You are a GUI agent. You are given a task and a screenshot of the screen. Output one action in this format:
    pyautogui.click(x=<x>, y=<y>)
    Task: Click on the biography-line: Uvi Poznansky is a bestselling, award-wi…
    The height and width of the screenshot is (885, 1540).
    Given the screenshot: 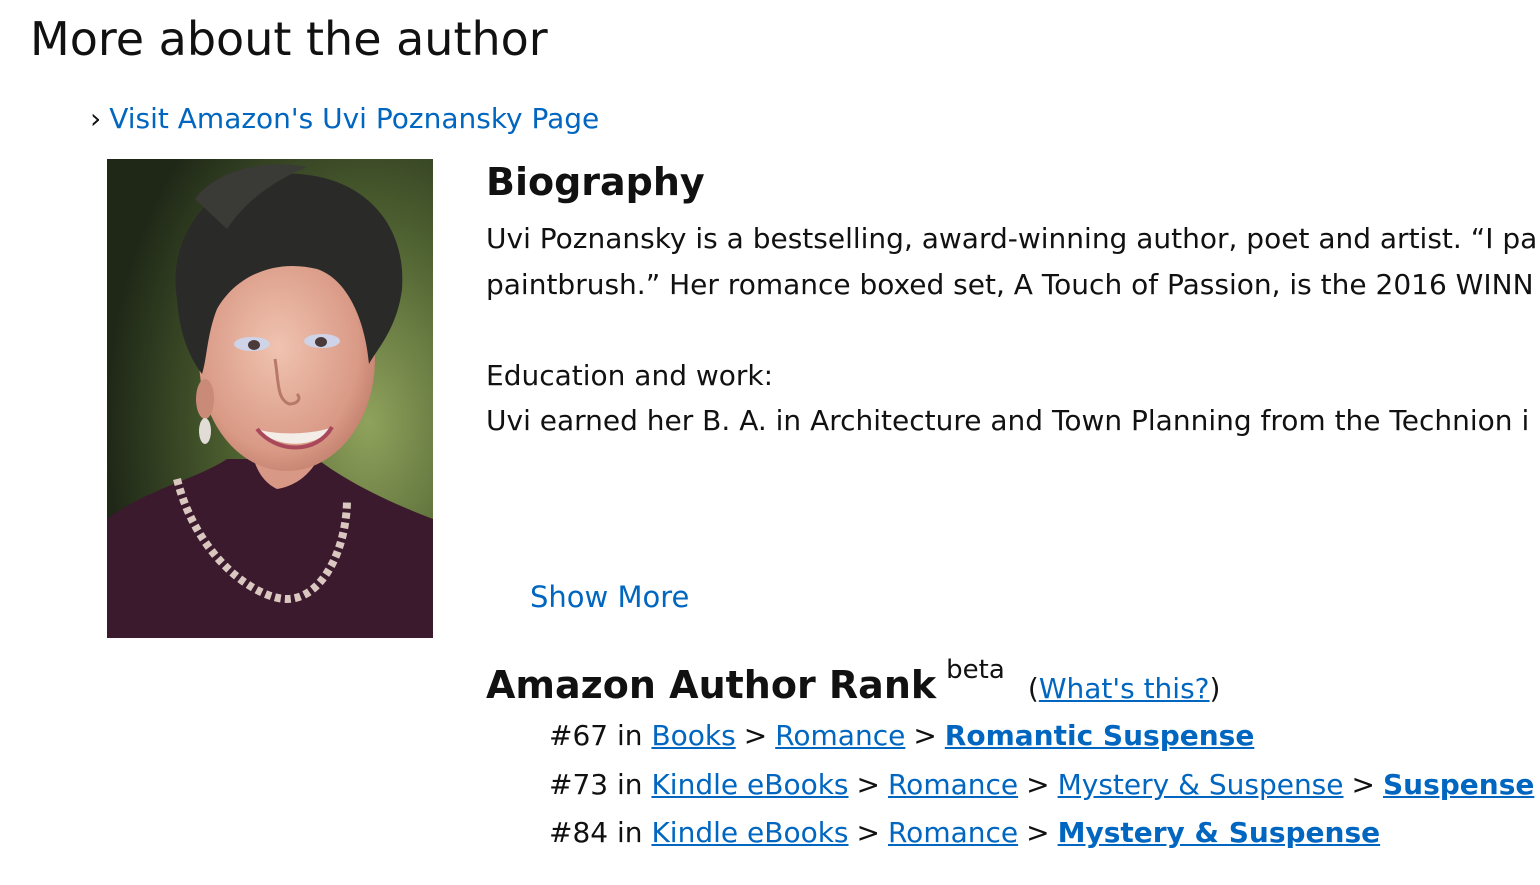 What is the action you would take?
    pyautogui.click(x=1012, y=238)
    